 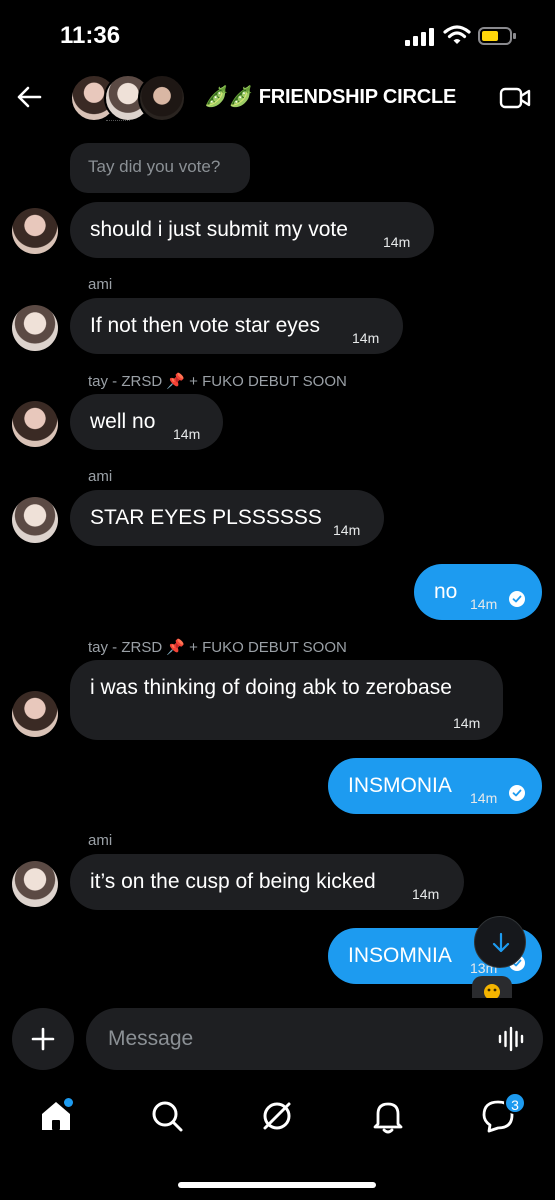 I want to click on message-composer, so click(x=314, y=1039).